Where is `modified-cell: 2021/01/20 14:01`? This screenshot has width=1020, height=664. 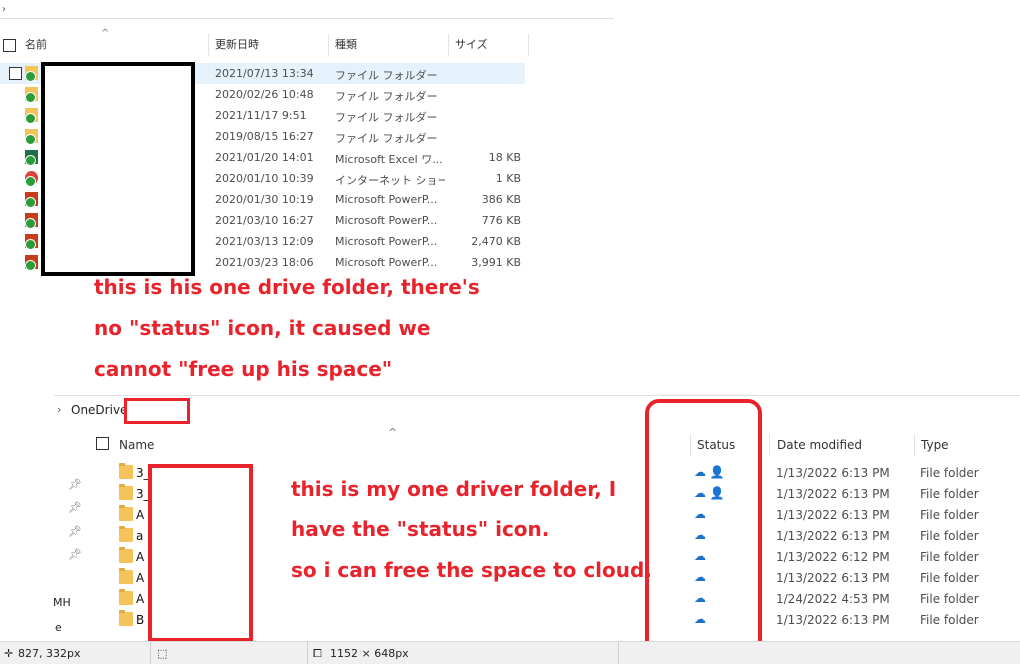 modified-cell: 2021/01/20 14:01 is located at coordinates (264, 157).